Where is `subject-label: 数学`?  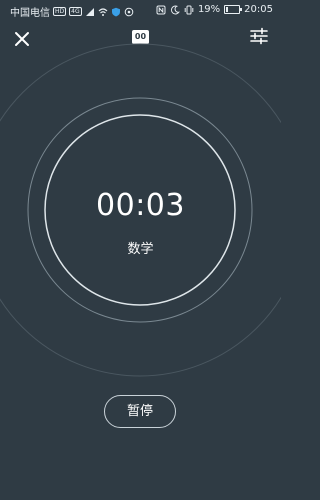
subject-label: 数学 is located at coordinates (140, 249).